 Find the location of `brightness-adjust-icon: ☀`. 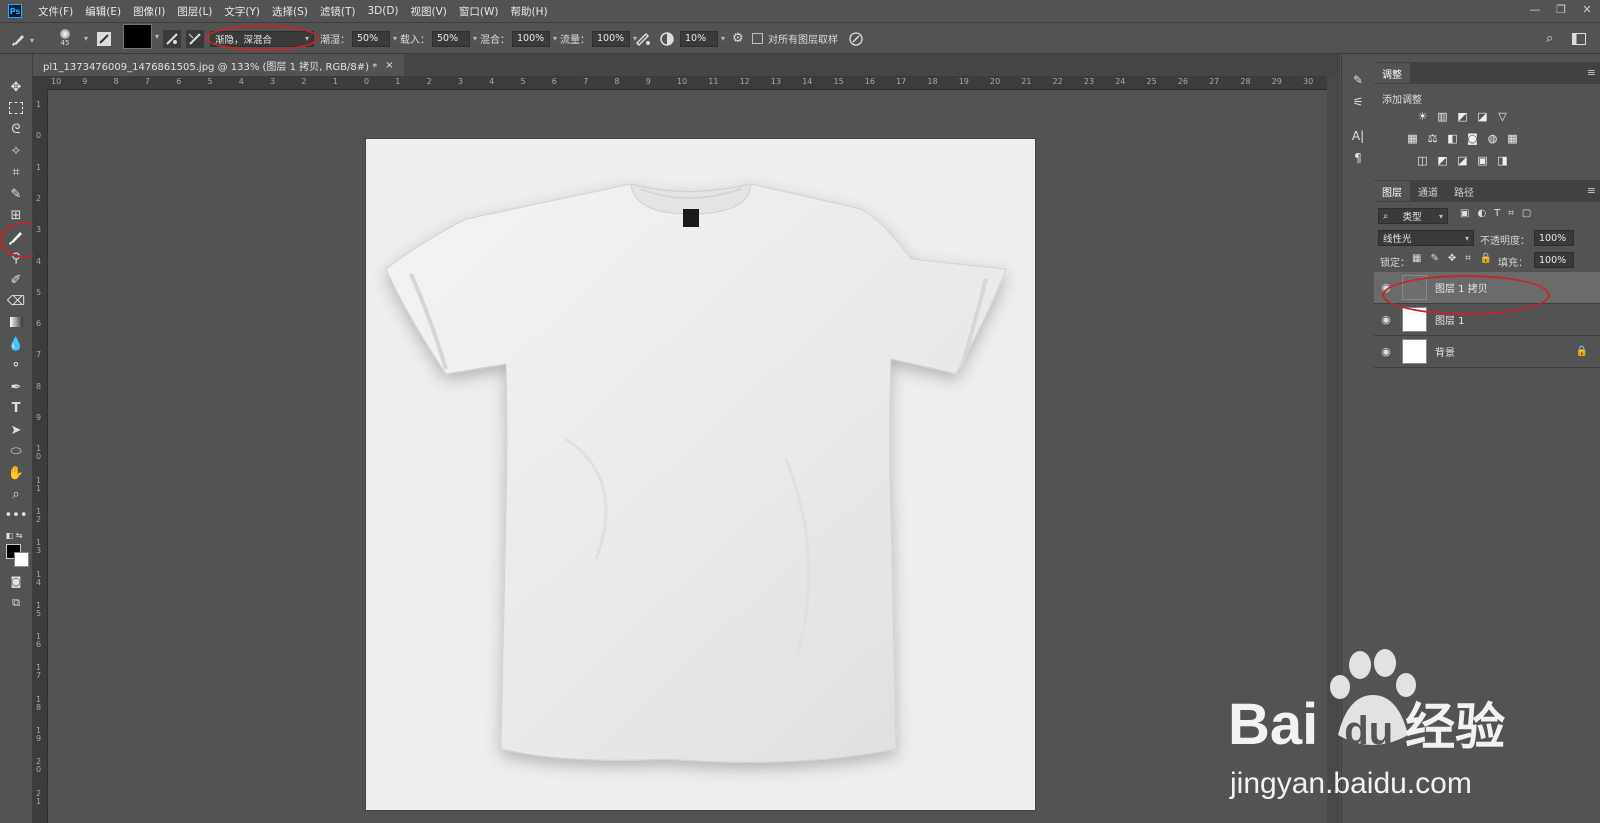

brightness-adjust-icon: ☀ is located at coordinates (1422, 116).